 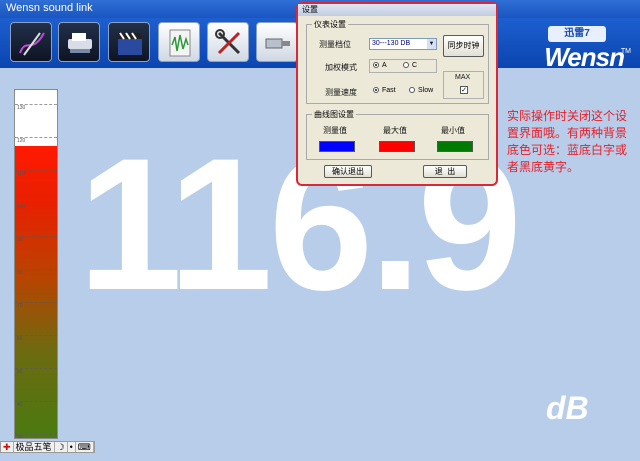 What do you see at coordinates (384, 90) in the screenshot?
I see `speed-radio-fast: Fast` at bounding box center [384, 90].